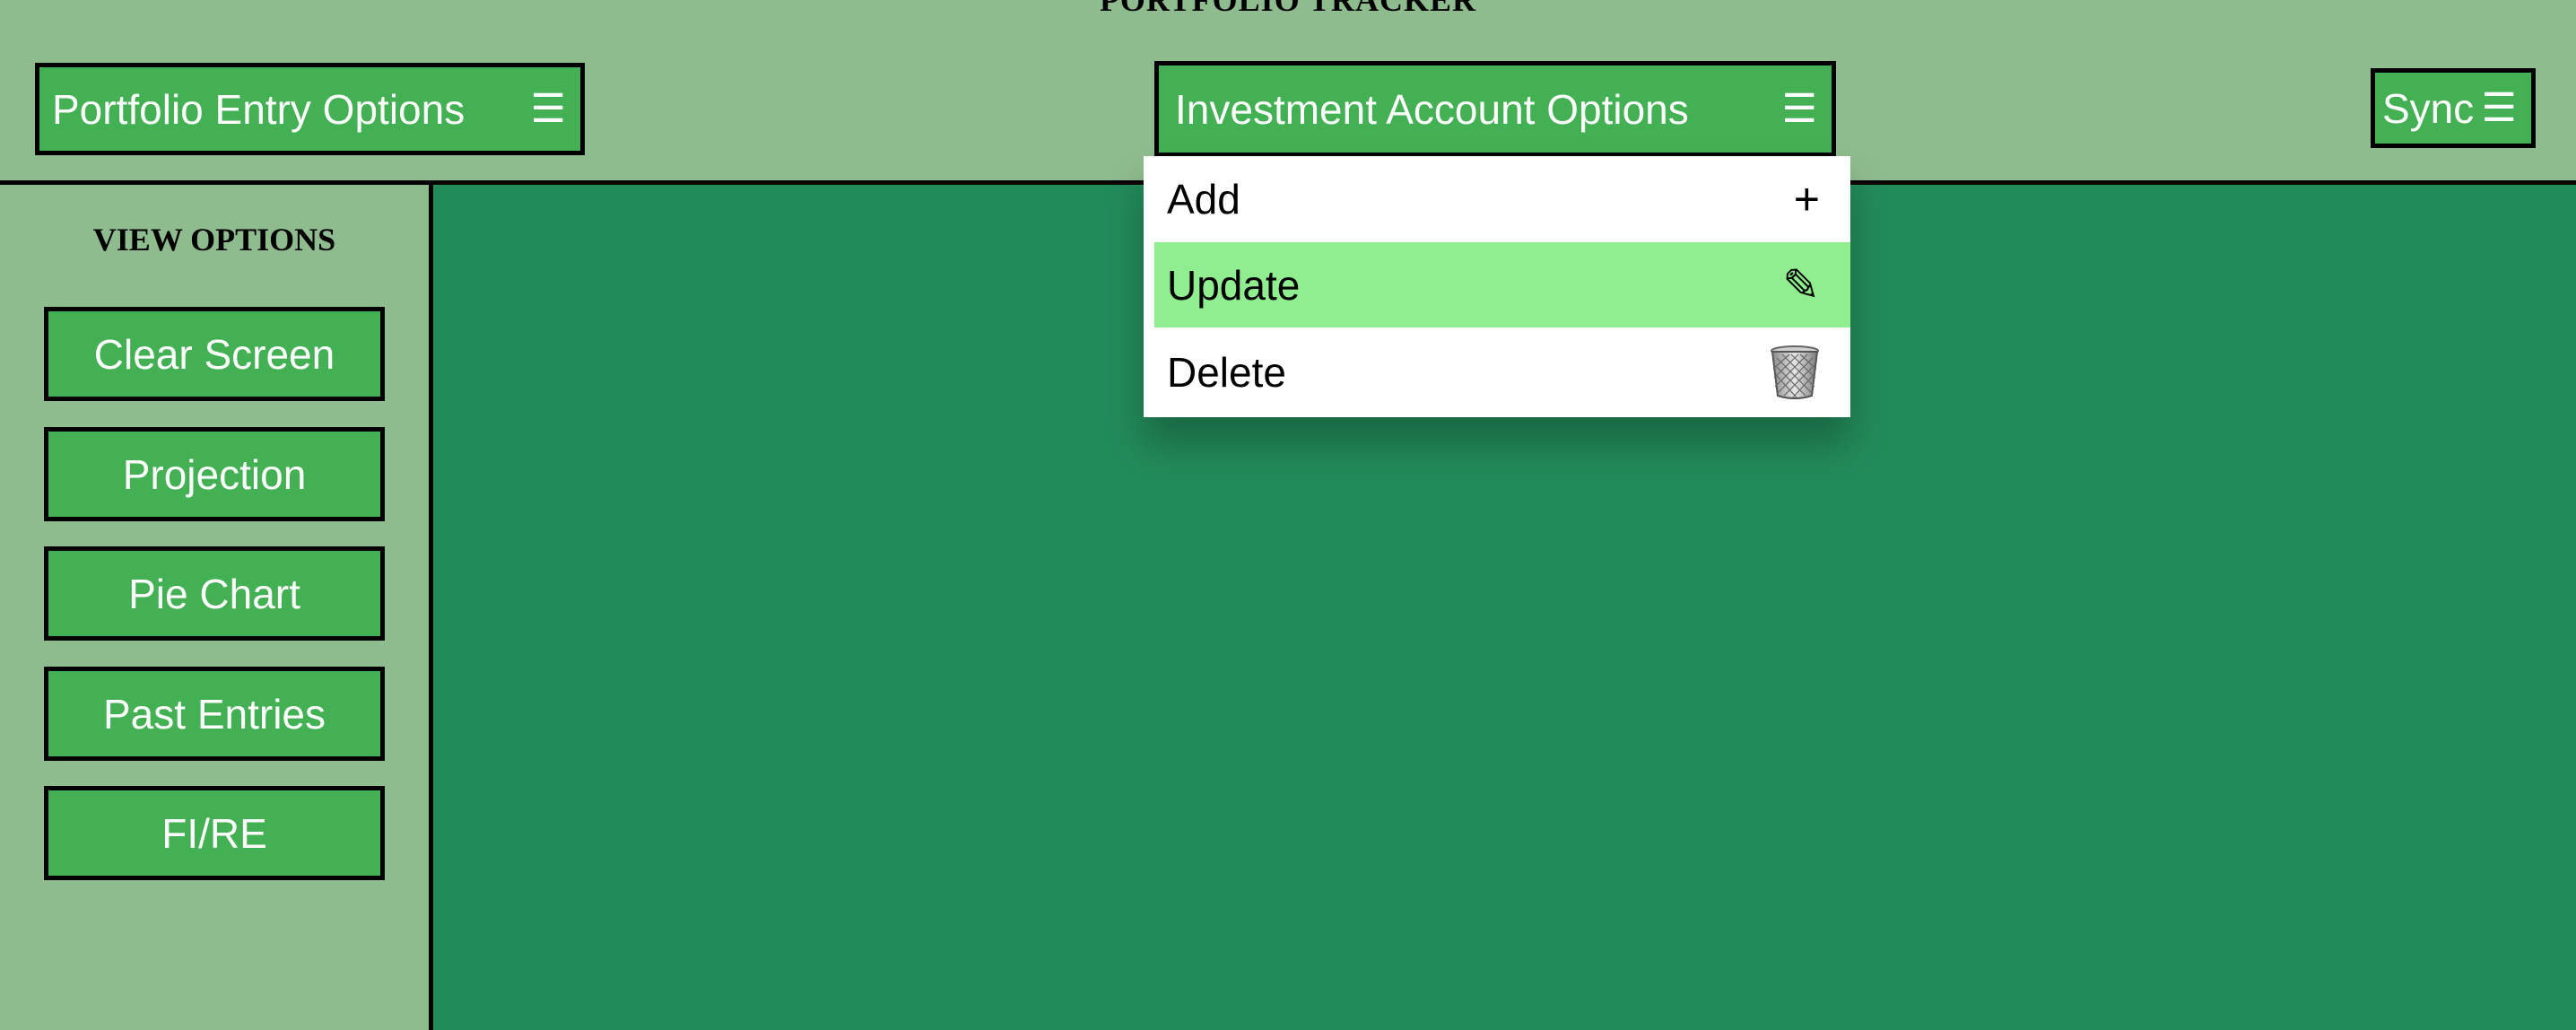 The height and width of the screenshot is (1030, 2576). What do you see at coordinates (1234, 285) in the screenshot?
I see `dropdown-item-label: Update` at bounding box center [1234, 285].